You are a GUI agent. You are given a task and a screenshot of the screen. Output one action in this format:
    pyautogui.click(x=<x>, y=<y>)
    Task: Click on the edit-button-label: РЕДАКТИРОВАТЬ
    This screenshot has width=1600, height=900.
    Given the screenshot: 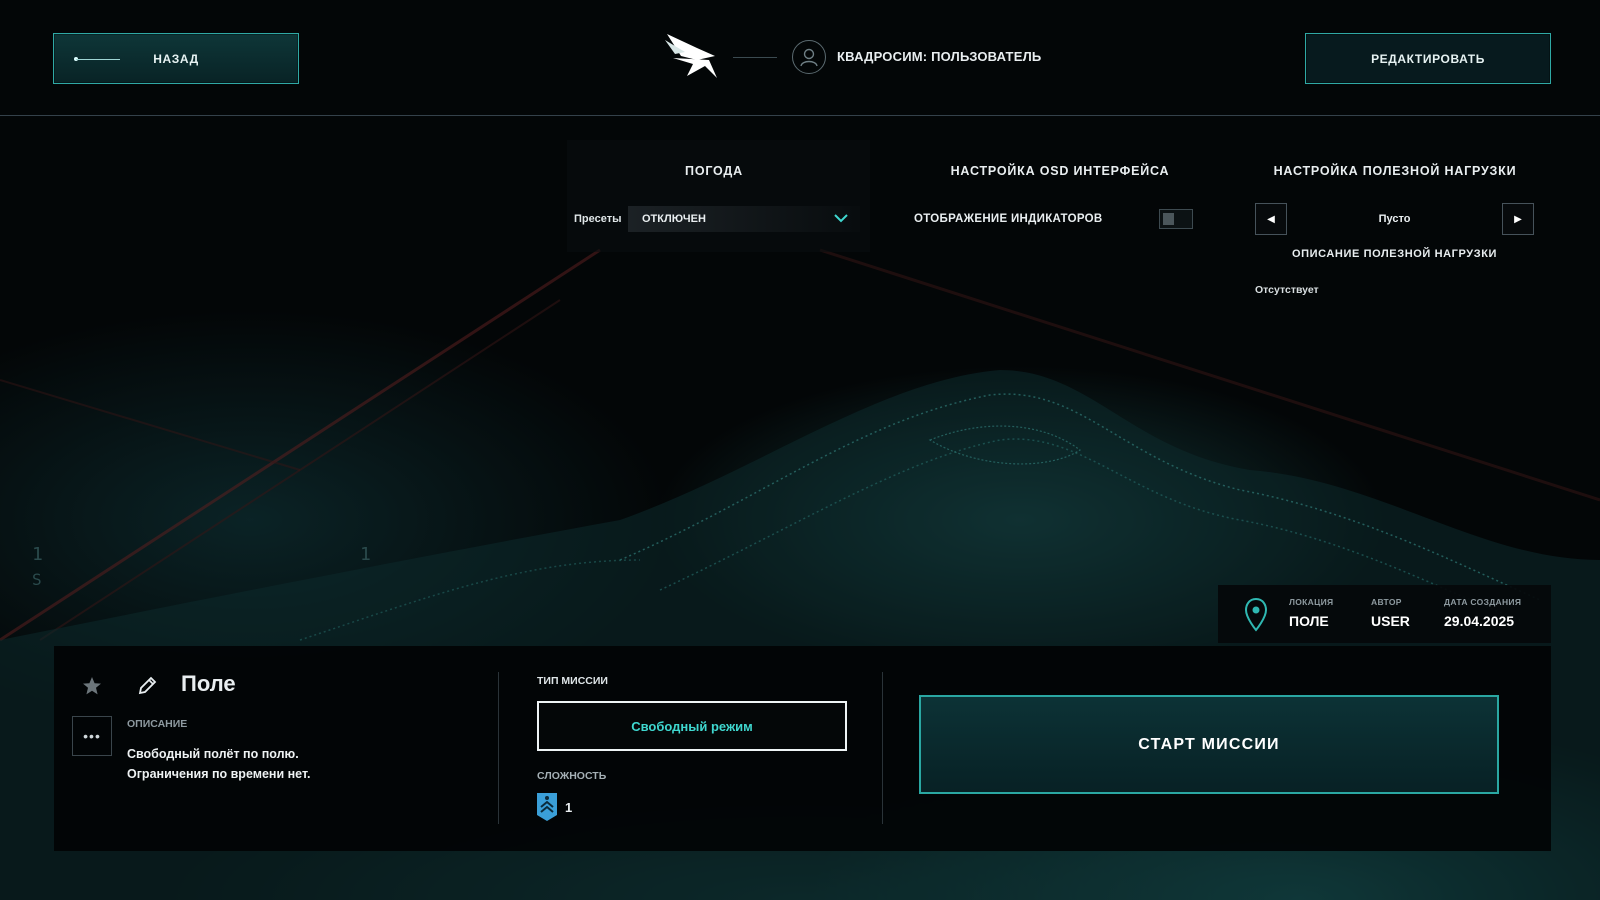 What is the action you would take?
    pyautogui.click(x=1428, y=58)
    